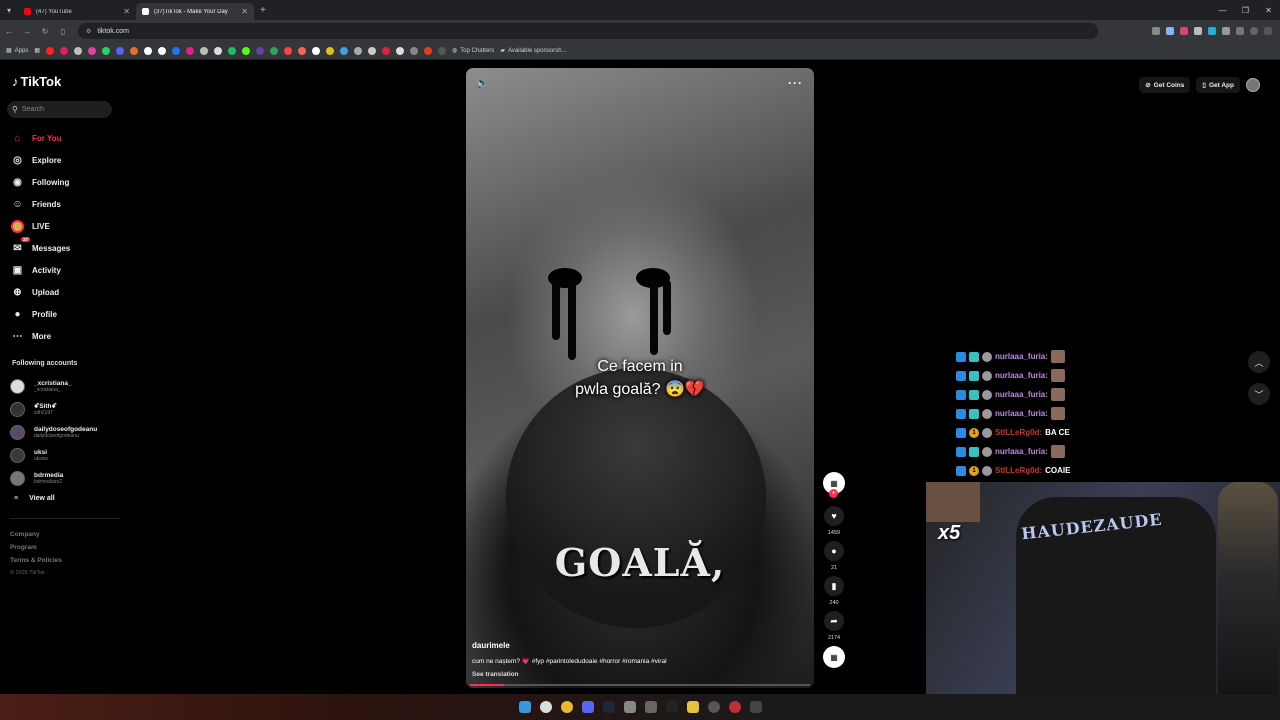  I want to click on back-icon: ←, so click(9, 31).